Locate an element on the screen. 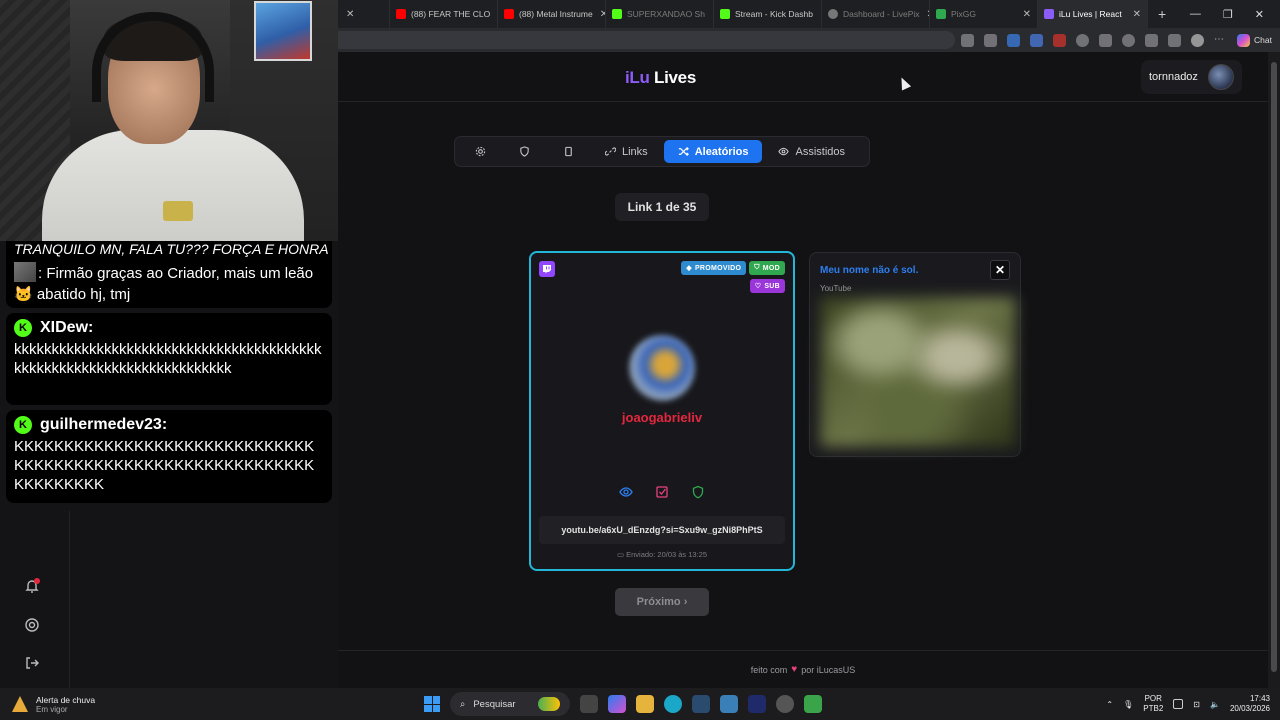 Image resolution: width=1280 pixels, height=720 pixels. twitch-icon is located at coordinates (547, 269).